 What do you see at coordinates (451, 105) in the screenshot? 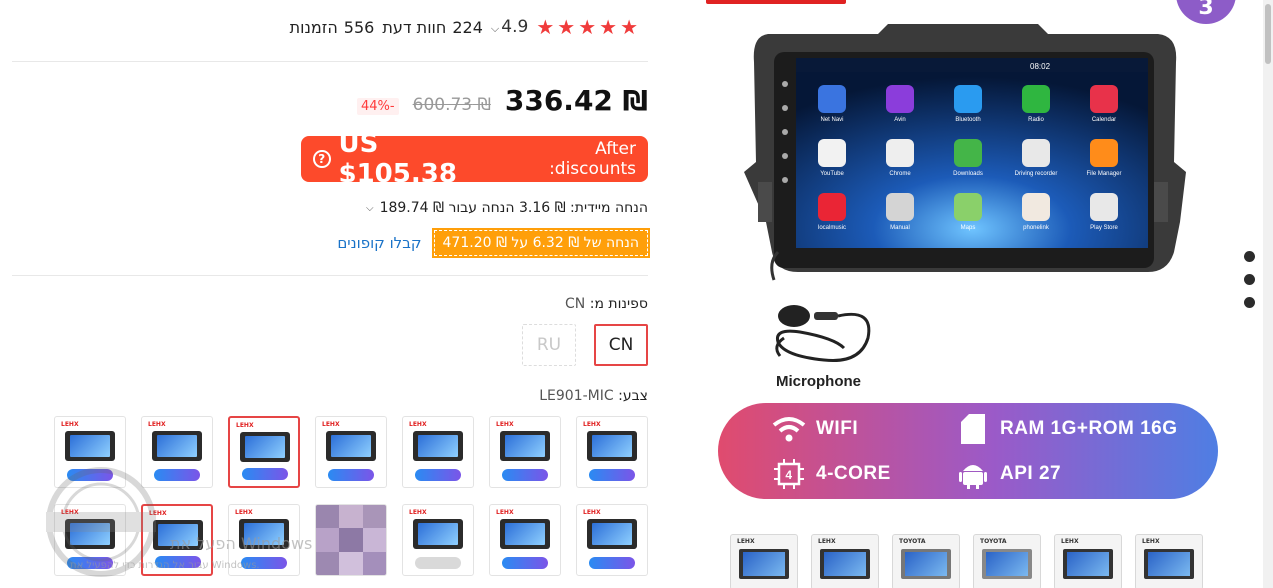
I see `original-price: ₪ 600.73` at bounding box center [451, 105].